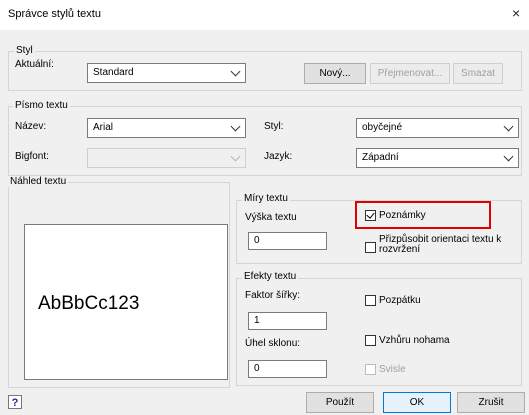  What do you see at coordinates (273, 295) in the screenshot?
I see `width-factor-label: Faktor šířky:` at bounding box center [273, 295].